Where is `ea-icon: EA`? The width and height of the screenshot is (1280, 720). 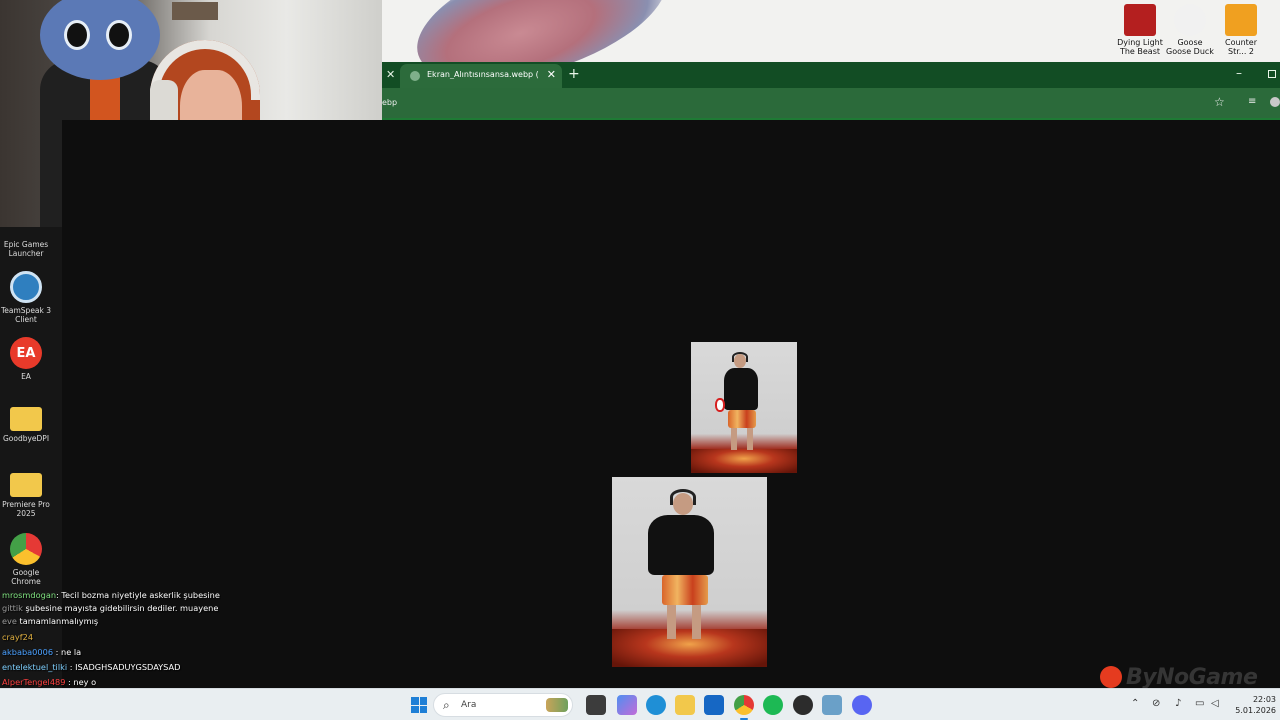 ea-icon: EA is located at coordinates (26, 353).